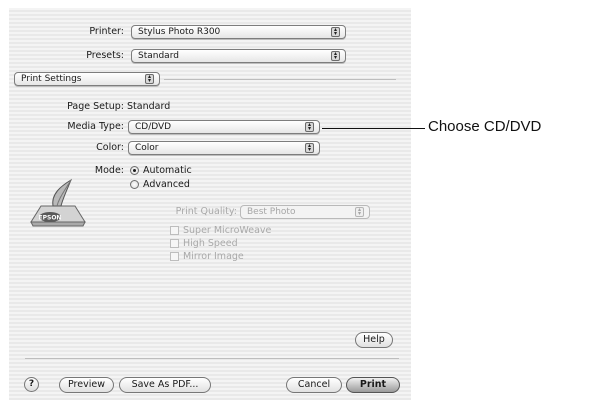 The height and width of the screenshot is (403, 597). I want to click on super-microweave-checkbox, so click(174, 230).